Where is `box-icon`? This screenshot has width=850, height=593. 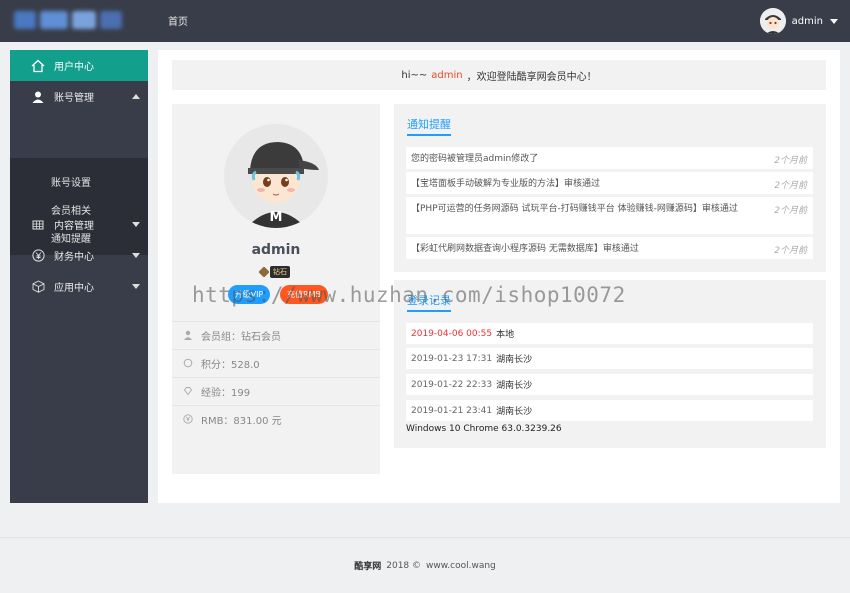 box-icon is located at coordinates (38, 287).